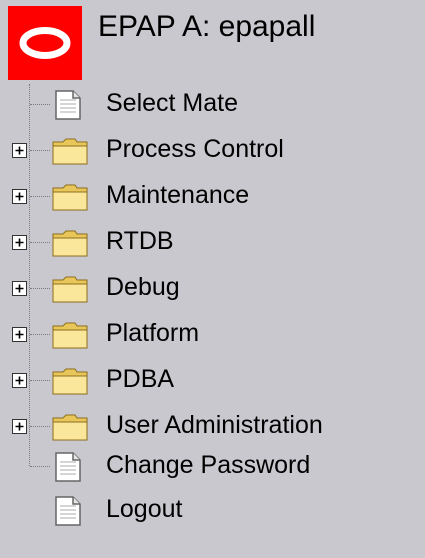 Image resolution: width=425 pixels, height=558 pixels. What do you see at coordinates (172, 103) in the screenshot?
I see `menu-item-label: Select Mate` at bounding box center [172, 103].